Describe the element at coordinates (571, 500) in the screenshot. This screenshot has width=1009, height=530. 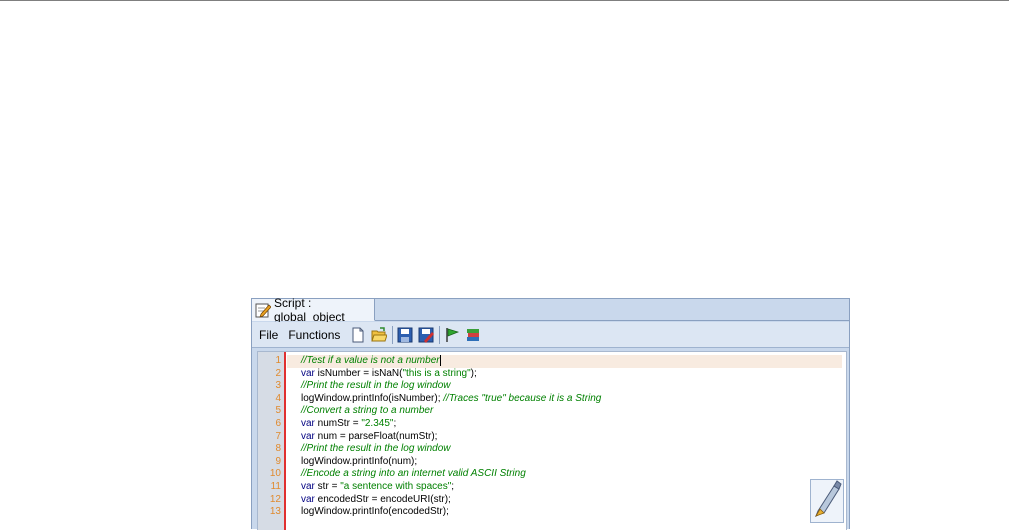
I see `code-line: var encodedStr = encodeURI(str);` at that location.